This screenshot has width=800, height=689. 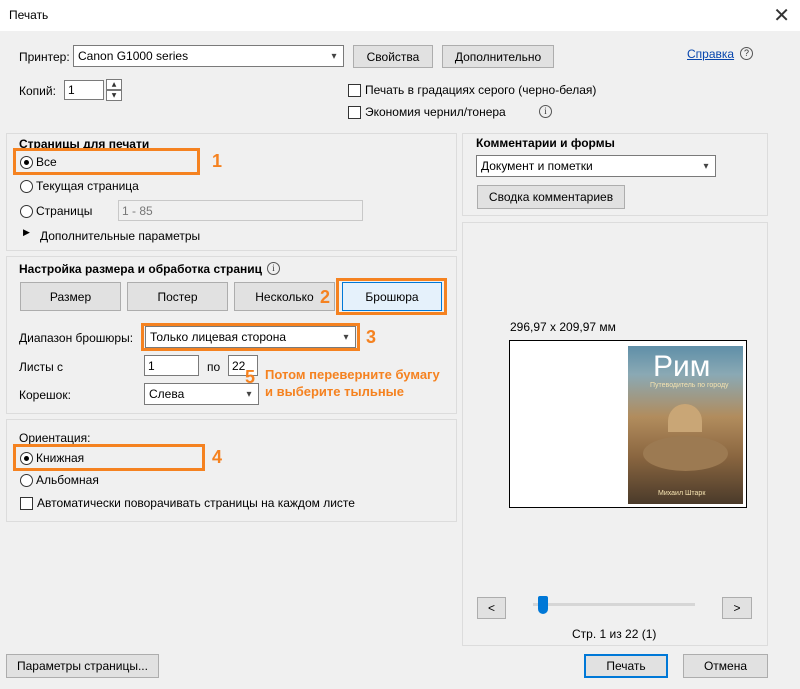 I want to click on copies-label: Копий:, so click(x=37, y=91).